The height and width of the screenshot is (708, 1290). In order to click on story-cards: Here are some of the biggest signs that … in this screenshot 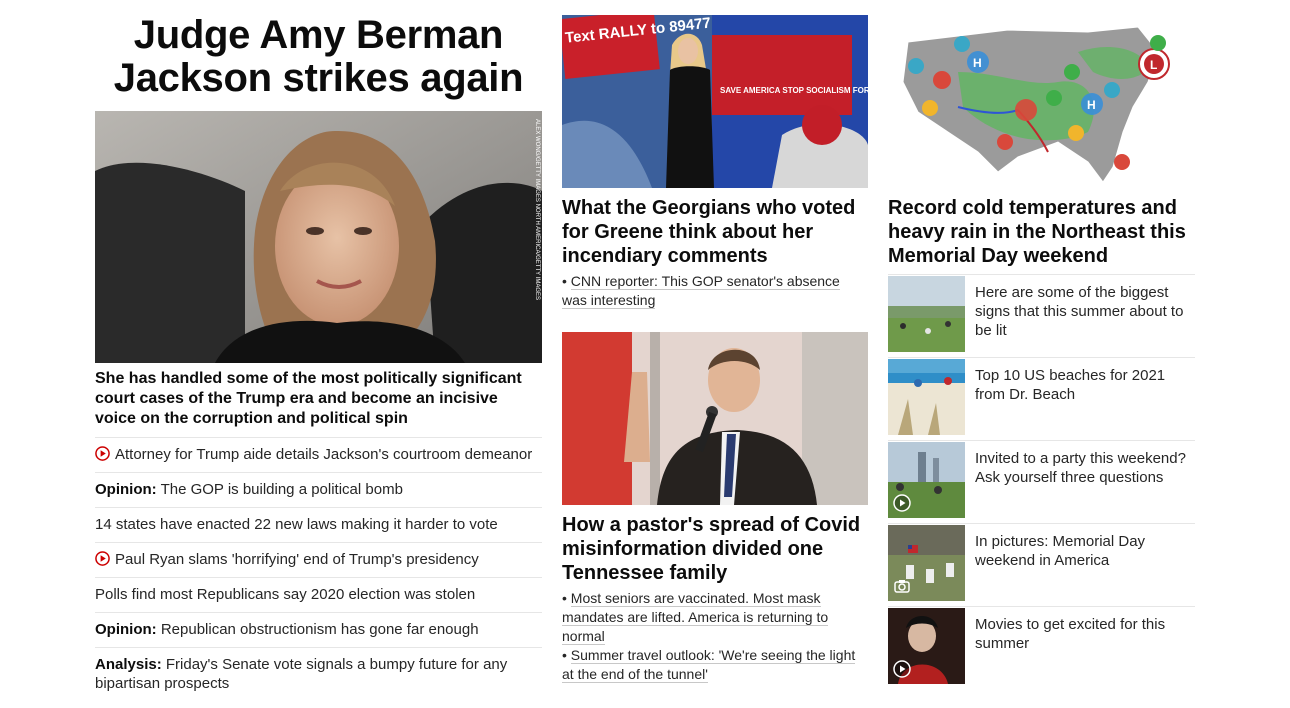, I will do `click(1041, 481)`.